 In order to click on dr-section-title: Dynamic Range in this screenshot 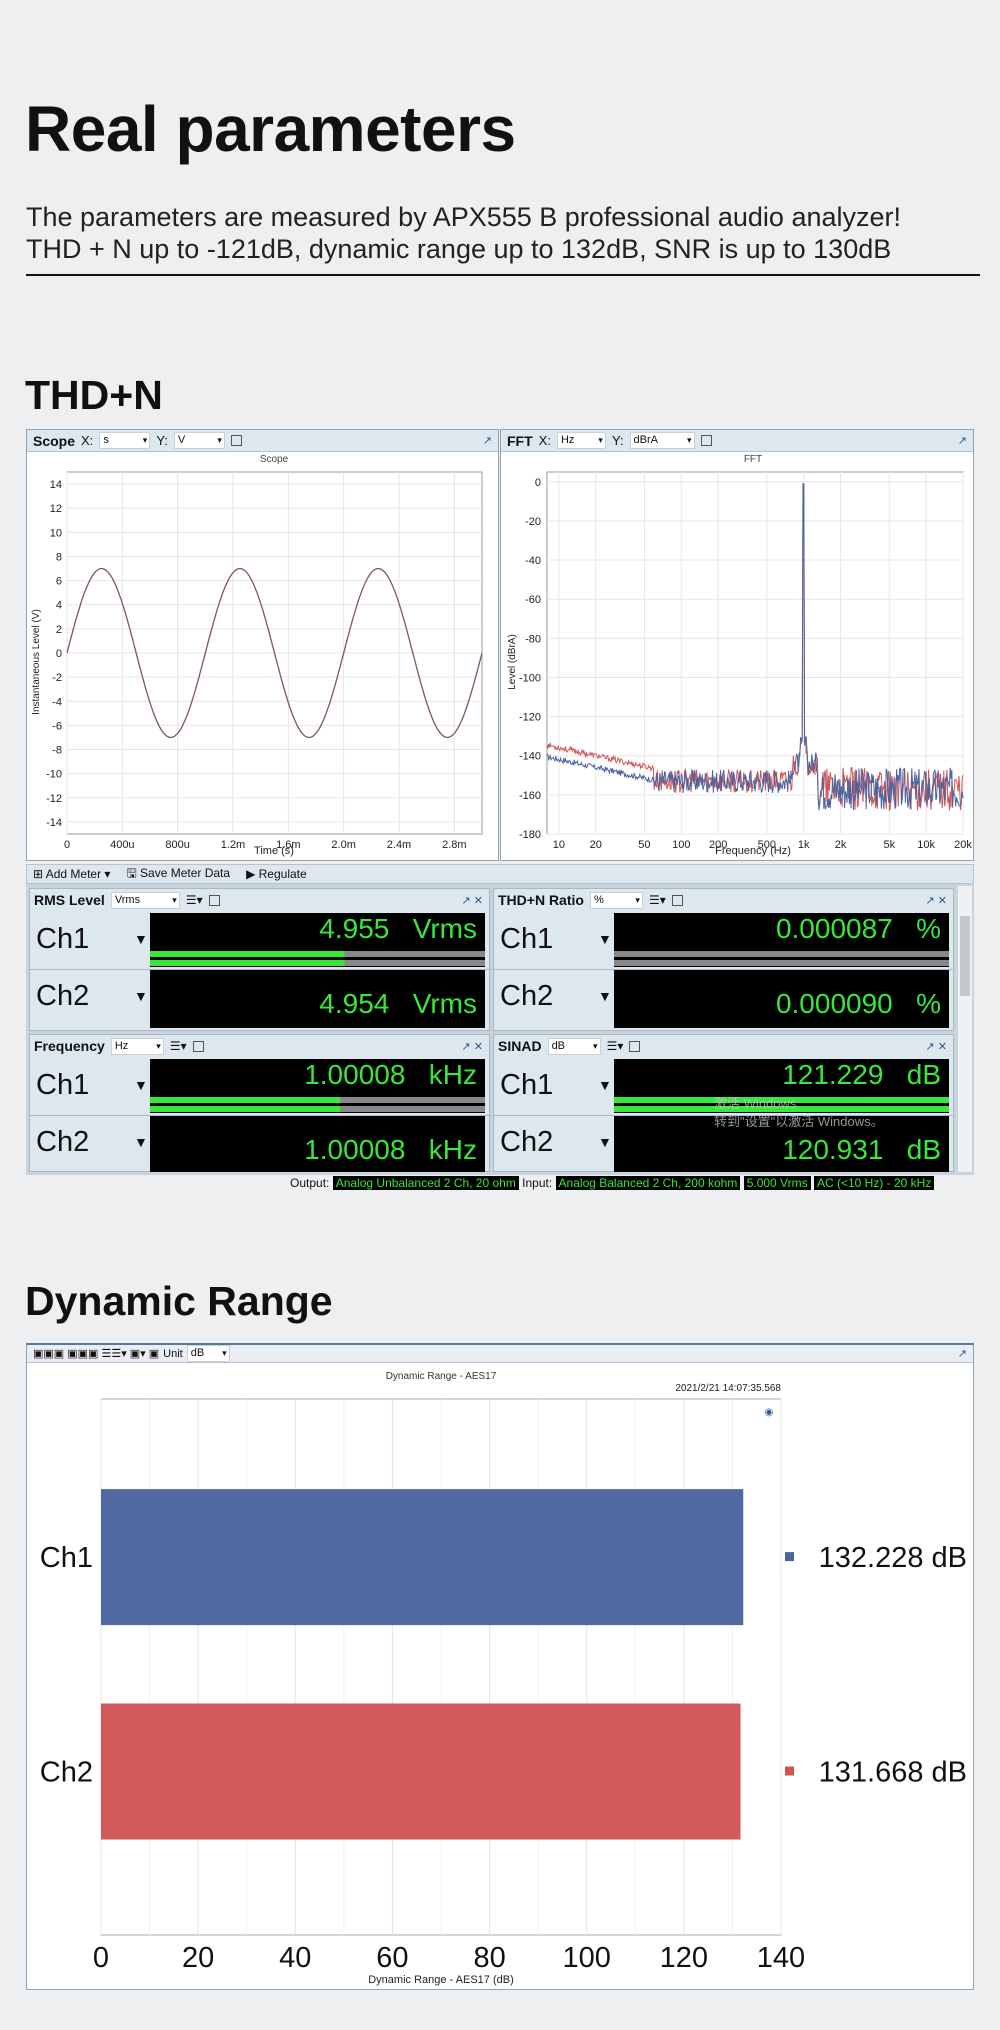, I will do `click(179, 1301)`.